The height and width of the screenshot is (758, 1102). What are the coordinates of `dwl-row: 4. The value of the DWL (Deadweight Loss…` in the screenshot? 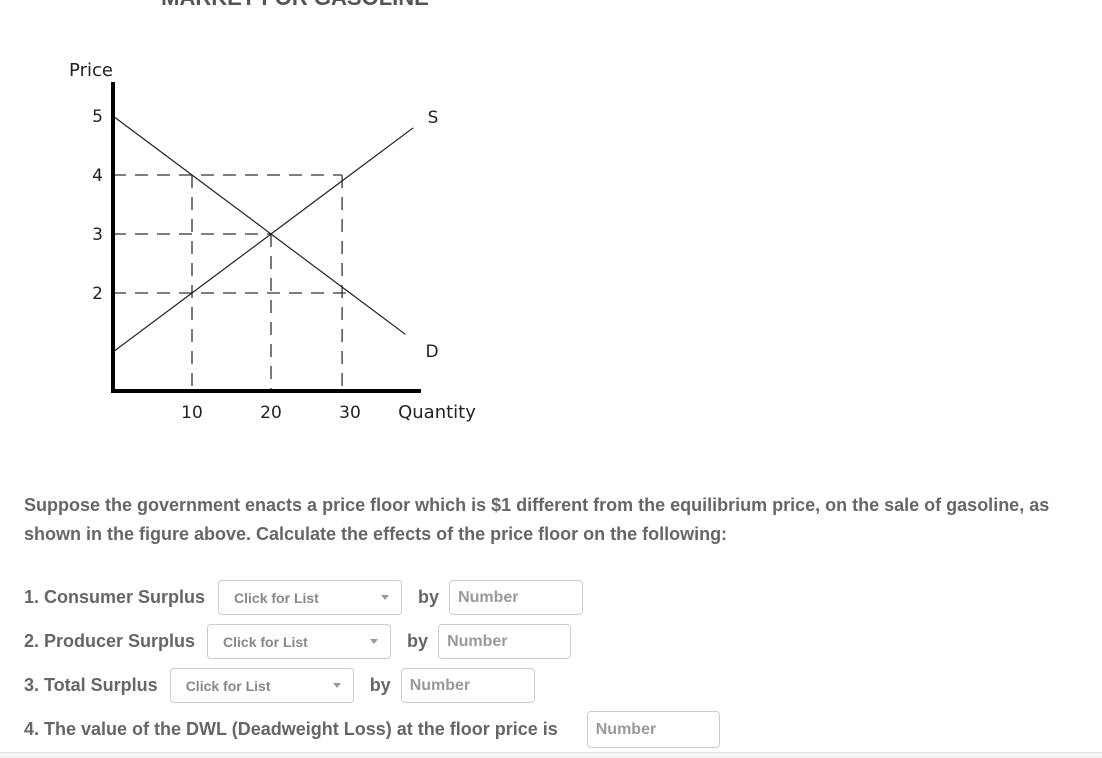 It's located at (372, 729).